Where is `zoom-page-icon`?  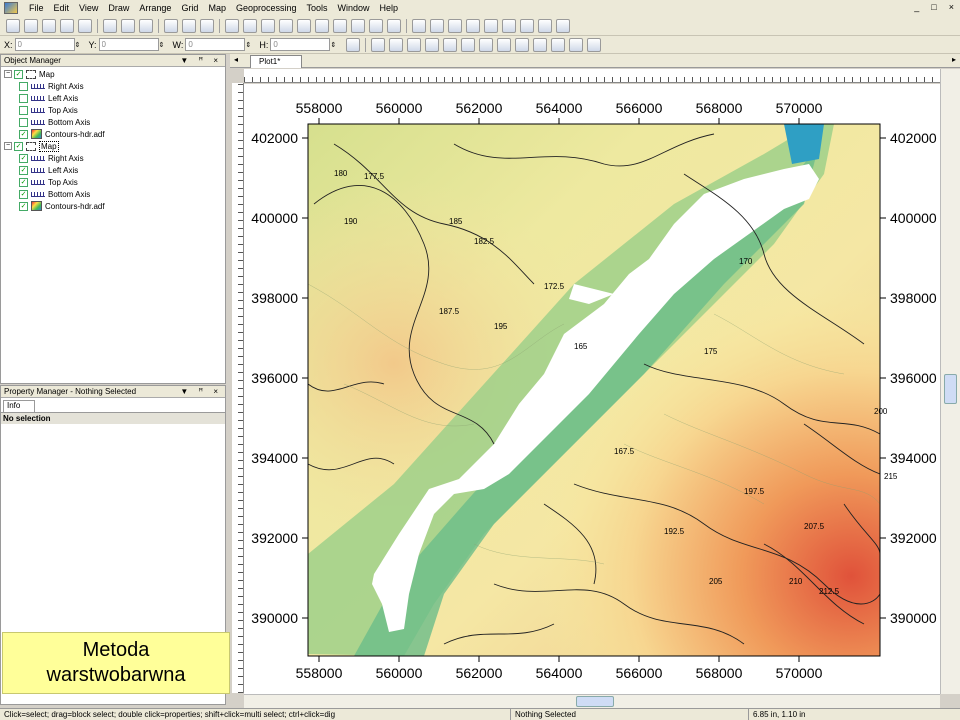 zoom-page-icon is located at coordinates (304, 25).